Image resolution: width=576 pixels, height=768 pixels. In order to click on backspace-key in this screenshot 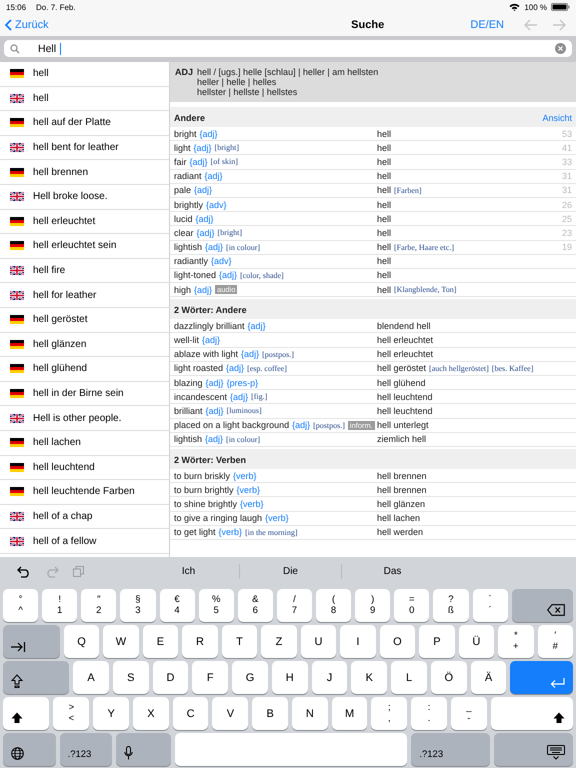, I will do `click(543, 605)`.